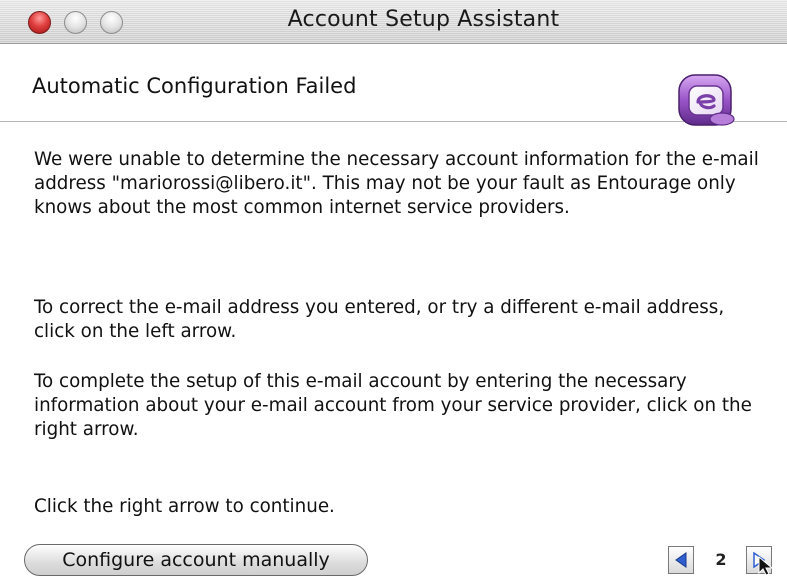  Describe the element at coordinates (706, 100) in the screenshot. I see `entourage-app-icon` at that location.